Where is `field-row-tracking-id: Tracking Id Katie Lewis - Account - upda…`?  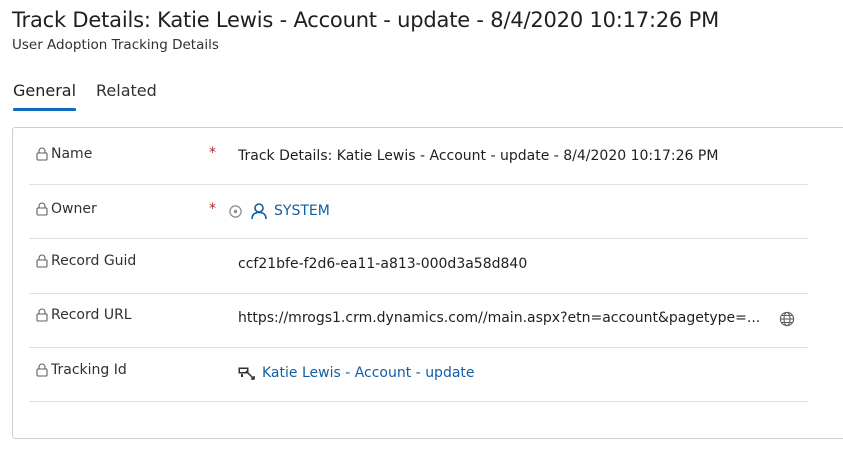
field-row-tracking-id: Tracking Id Katie Lewis - Account - upda… is located at coordinates (418, 375).